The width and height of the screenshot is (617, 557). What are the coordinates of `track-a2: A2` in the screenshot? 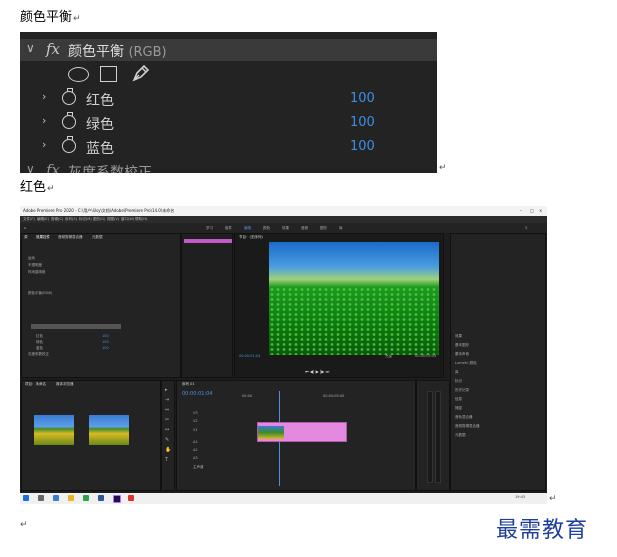 It's located at (195, 450).